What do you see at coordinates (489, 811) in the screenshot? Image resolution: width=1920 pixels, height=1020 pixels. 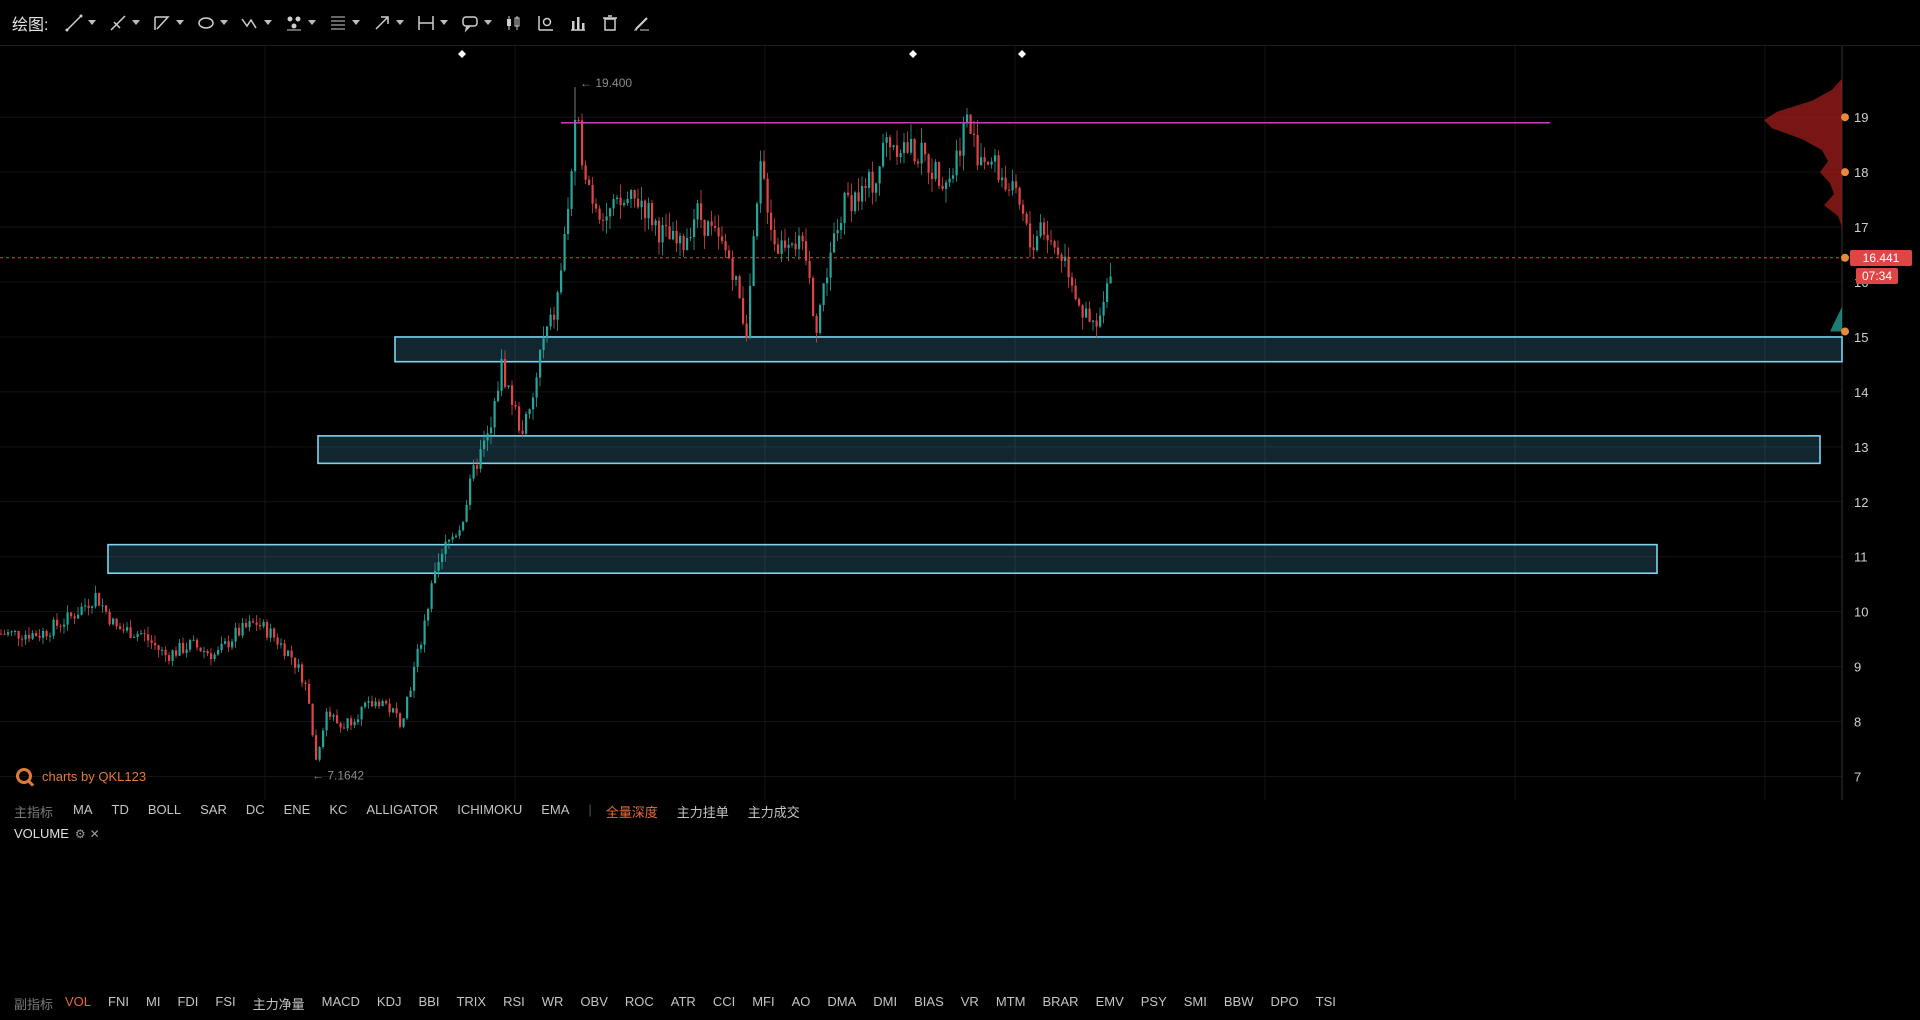 I see `main-indicator-ichimoku: ICHIMOKU` at bounding box center [489, 811].